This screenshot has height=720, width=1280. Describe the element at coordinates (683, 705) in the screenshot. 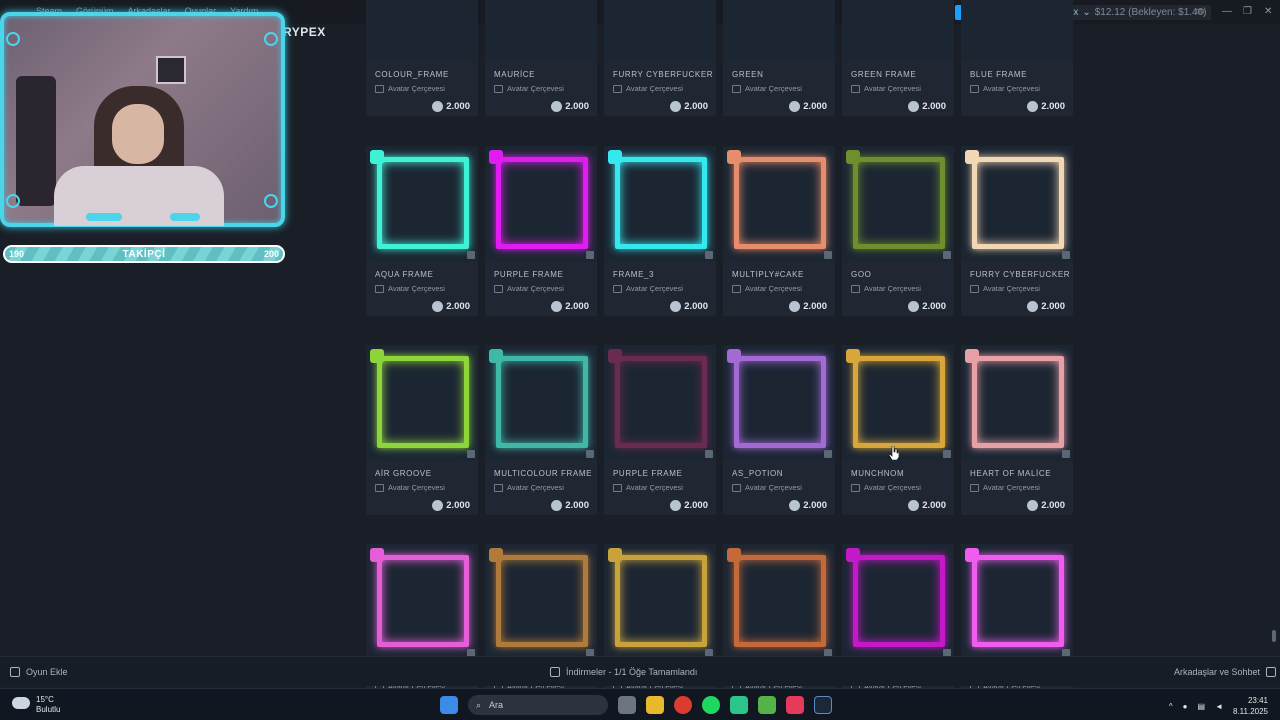

I see `chrome-icon` at that location.